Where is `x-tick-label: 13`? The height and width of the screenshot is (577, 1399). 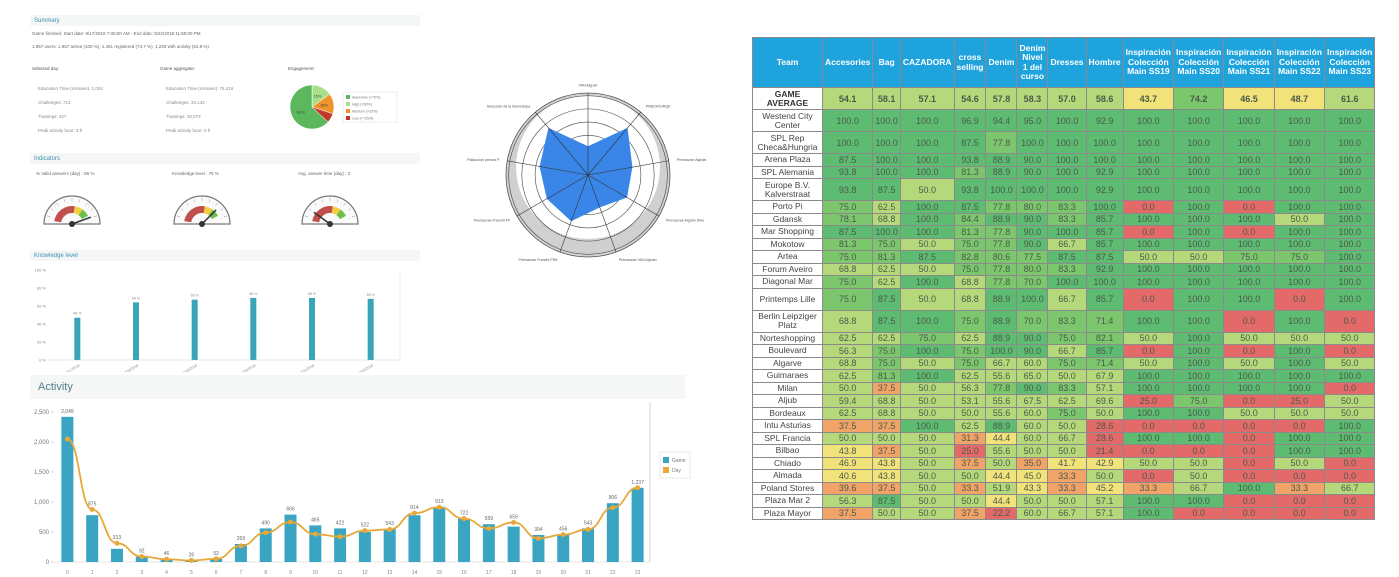
x-tick-label: 13 is located at coordinates (390, 573).